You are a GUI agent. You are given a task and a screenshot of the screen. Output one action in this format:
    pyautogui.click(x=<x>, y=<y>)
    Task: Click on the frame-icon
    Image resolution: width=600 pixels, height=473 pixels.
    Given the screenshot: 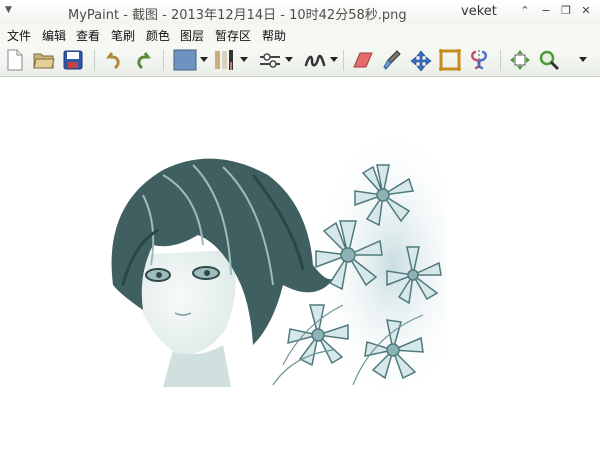 What is the action you would take?
    pyautogui.click(x=450, y=60)
    